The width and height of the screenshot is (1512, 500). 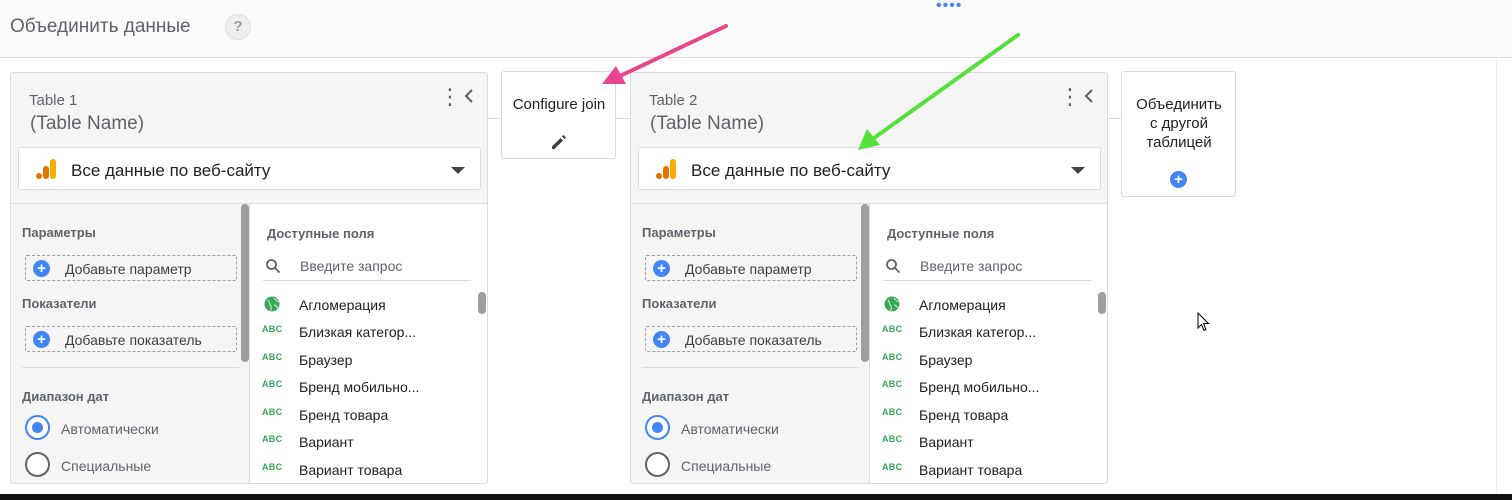 What do you see at coordinates (811, 87) in the screenshot?
I see `annotation-arrows` at bounding box center [811, 87].